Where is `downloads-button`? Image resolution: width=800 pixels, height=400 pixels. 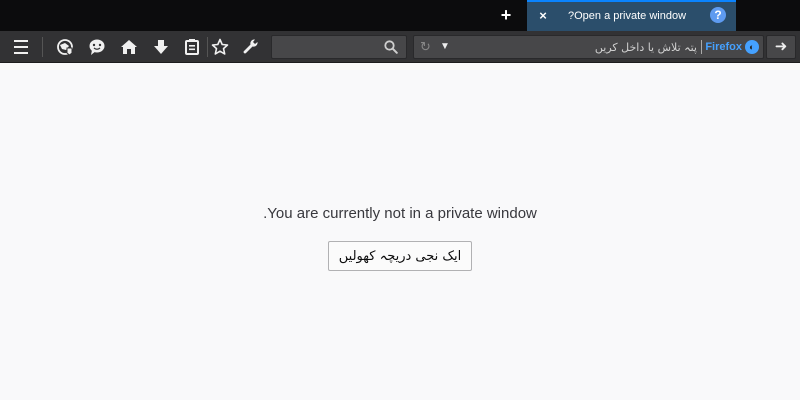 downloads-button is located at coordinates (161, 47).